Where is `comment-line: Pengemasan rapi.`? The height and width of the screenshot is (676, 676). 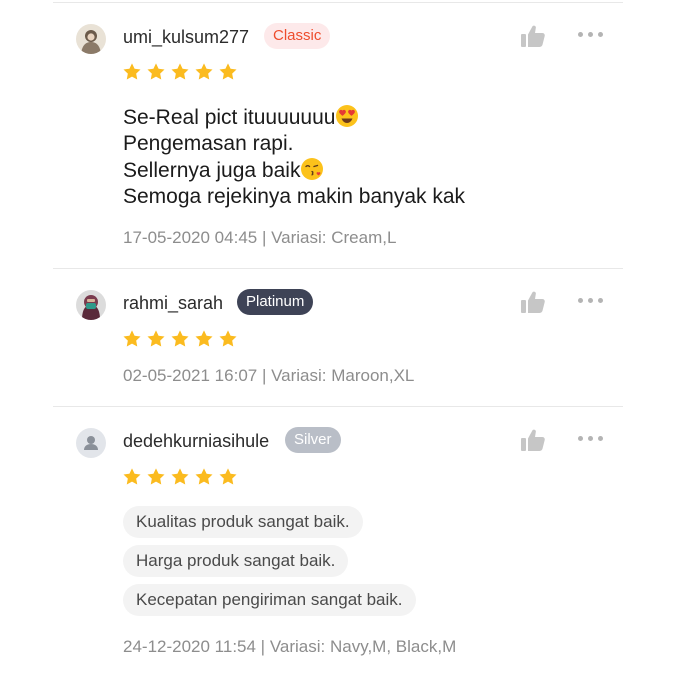
comment-line: Pengemasan rapi. is located at coordinates (208, 143).